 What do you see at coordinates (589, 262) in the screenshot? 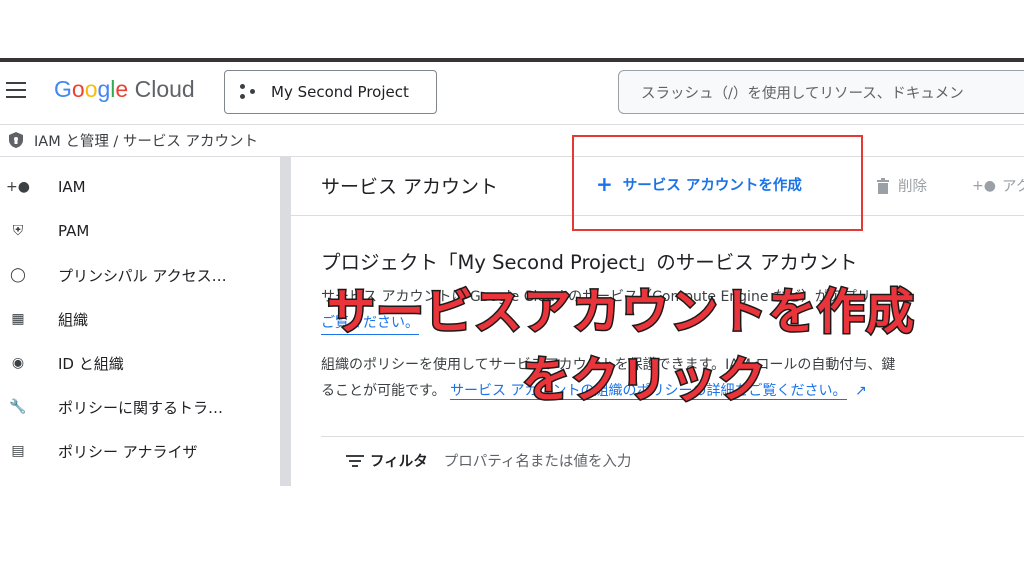
I see `section-title: プロジェクト「My Second Project」のサービス アカウント` at bounding box center [589, 262].